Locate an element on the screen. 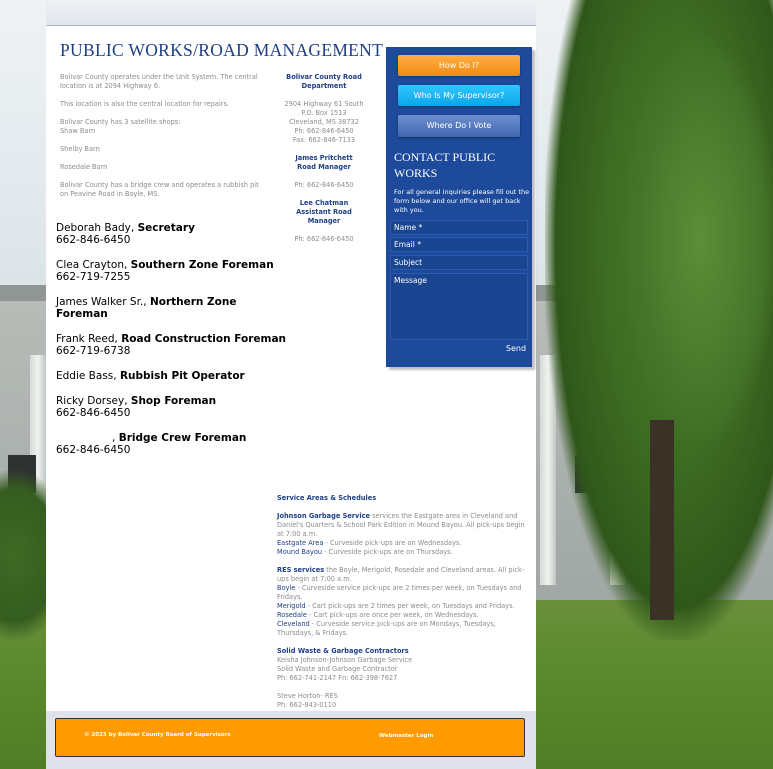 This screenshot has width=773, height=769. list-item: , Bridge Crew Foreman 662-846-6450 is located at coordinates (151, 444).